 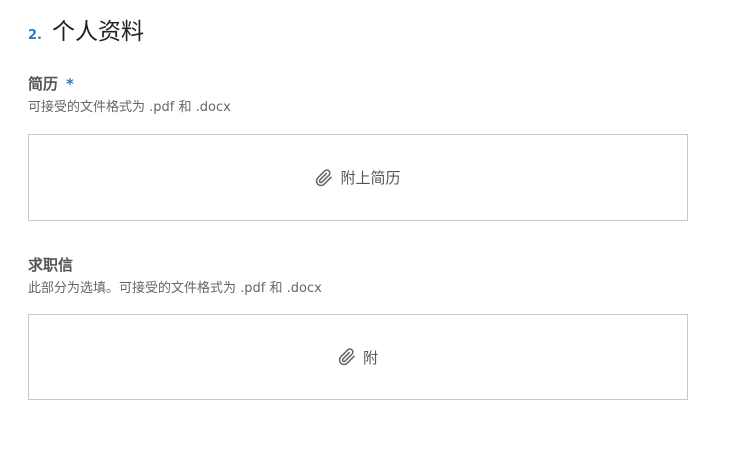 What do you see at coordinates (358, 84) in the screenshot?
I see `resume-label-row: 简历 *` at bounding box center [358, 84].